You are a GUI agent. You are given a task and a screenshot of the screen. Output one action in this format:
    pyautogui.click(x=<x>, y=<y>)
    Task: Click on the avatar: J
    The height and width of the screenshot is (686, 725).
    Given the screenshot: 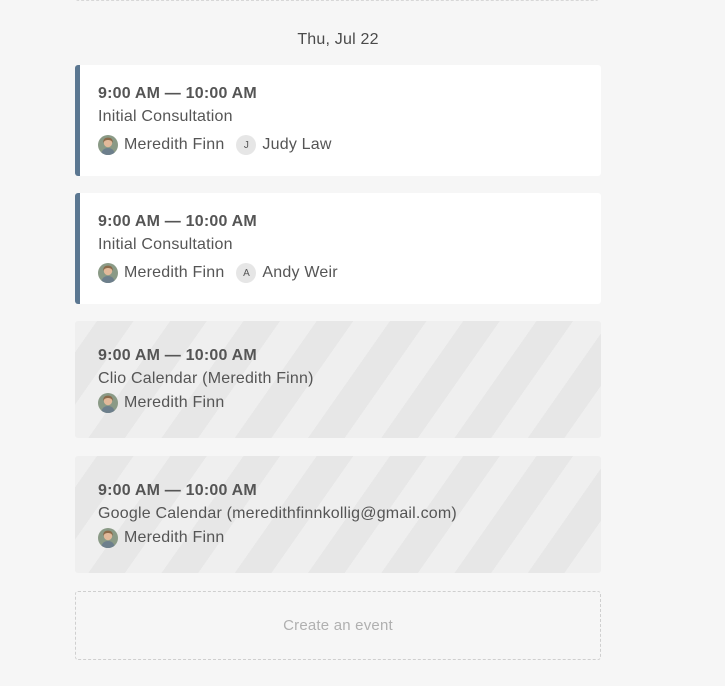 What is the action you would take?
    pyautogui.click(x=246, y=145)
    